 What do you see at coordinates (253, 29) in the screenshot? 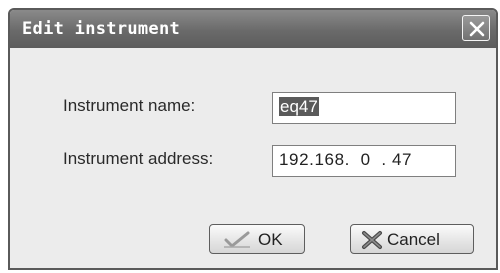
I see `title-bar: Edit instrument` at bounding box center [253, 29].